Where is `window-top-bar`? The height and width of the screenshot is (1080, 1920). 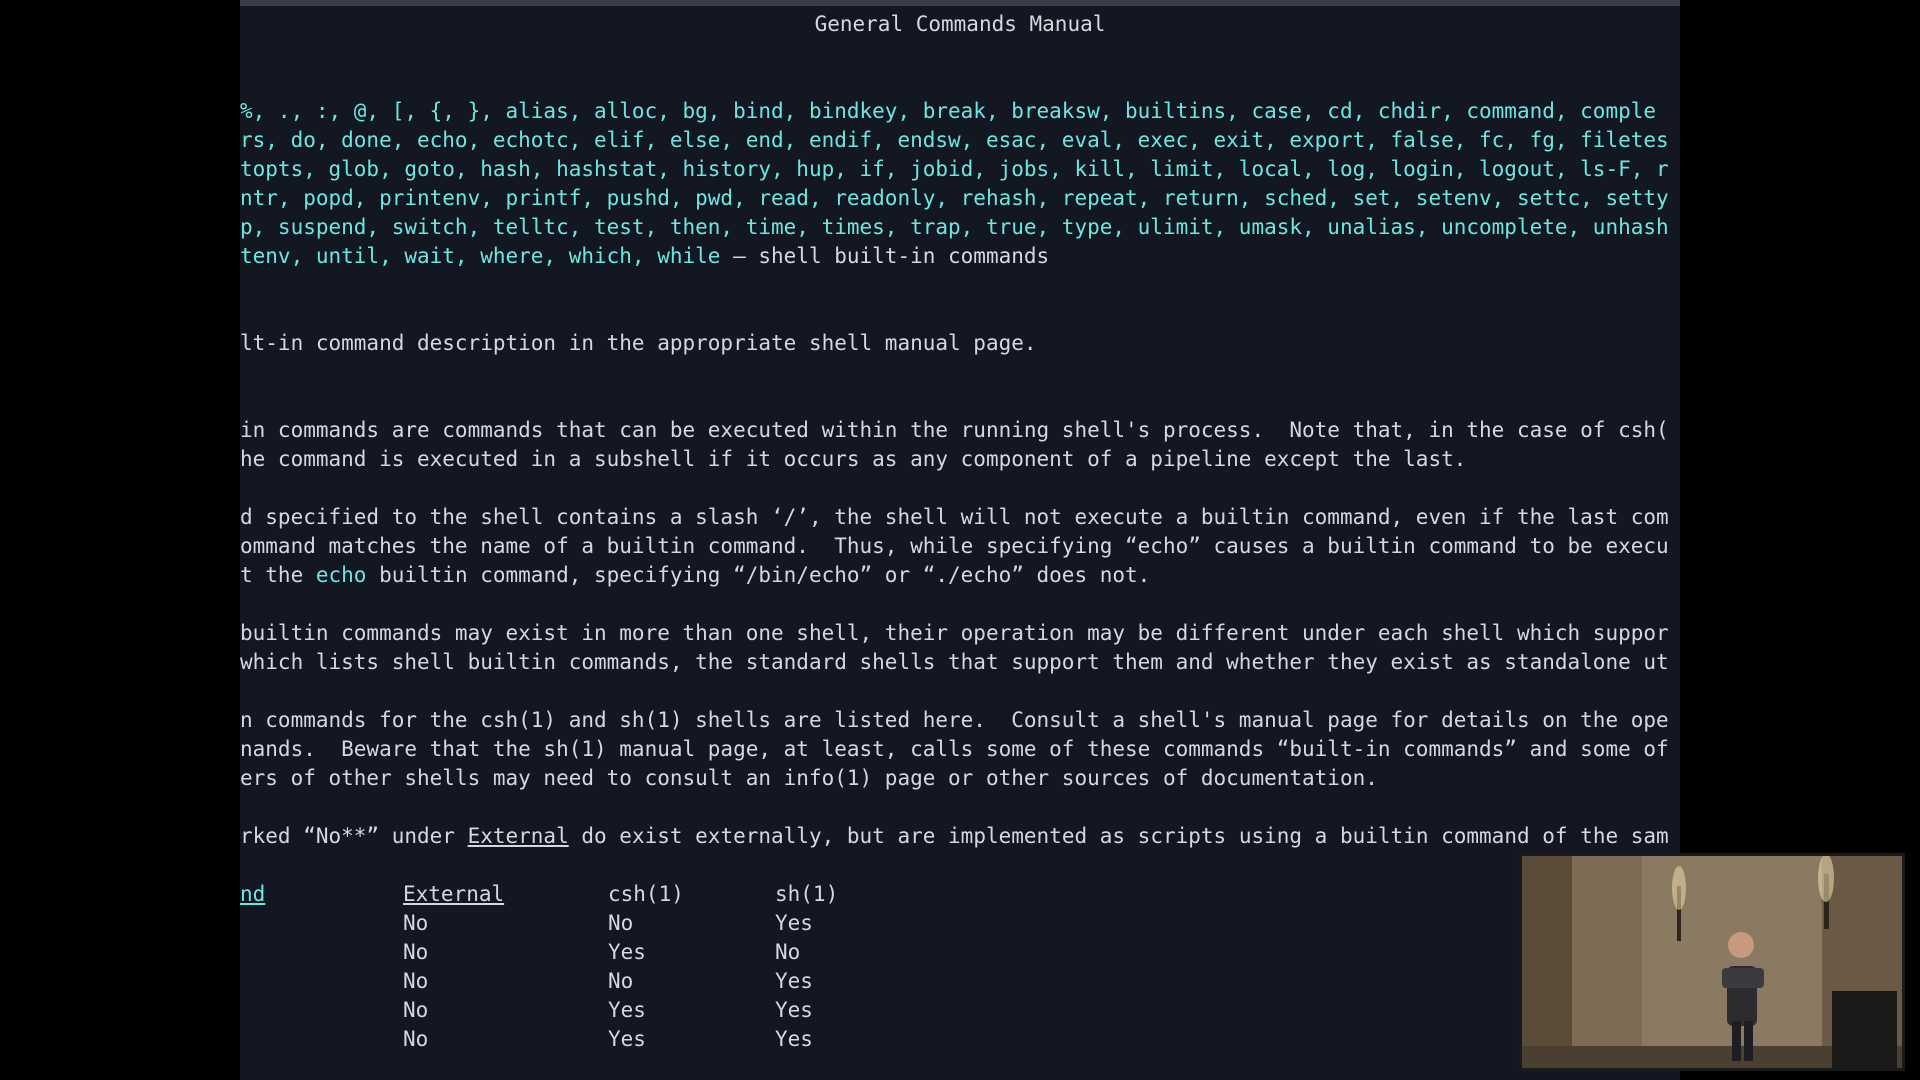
window-top-bar is located at coordinates (960, 3).